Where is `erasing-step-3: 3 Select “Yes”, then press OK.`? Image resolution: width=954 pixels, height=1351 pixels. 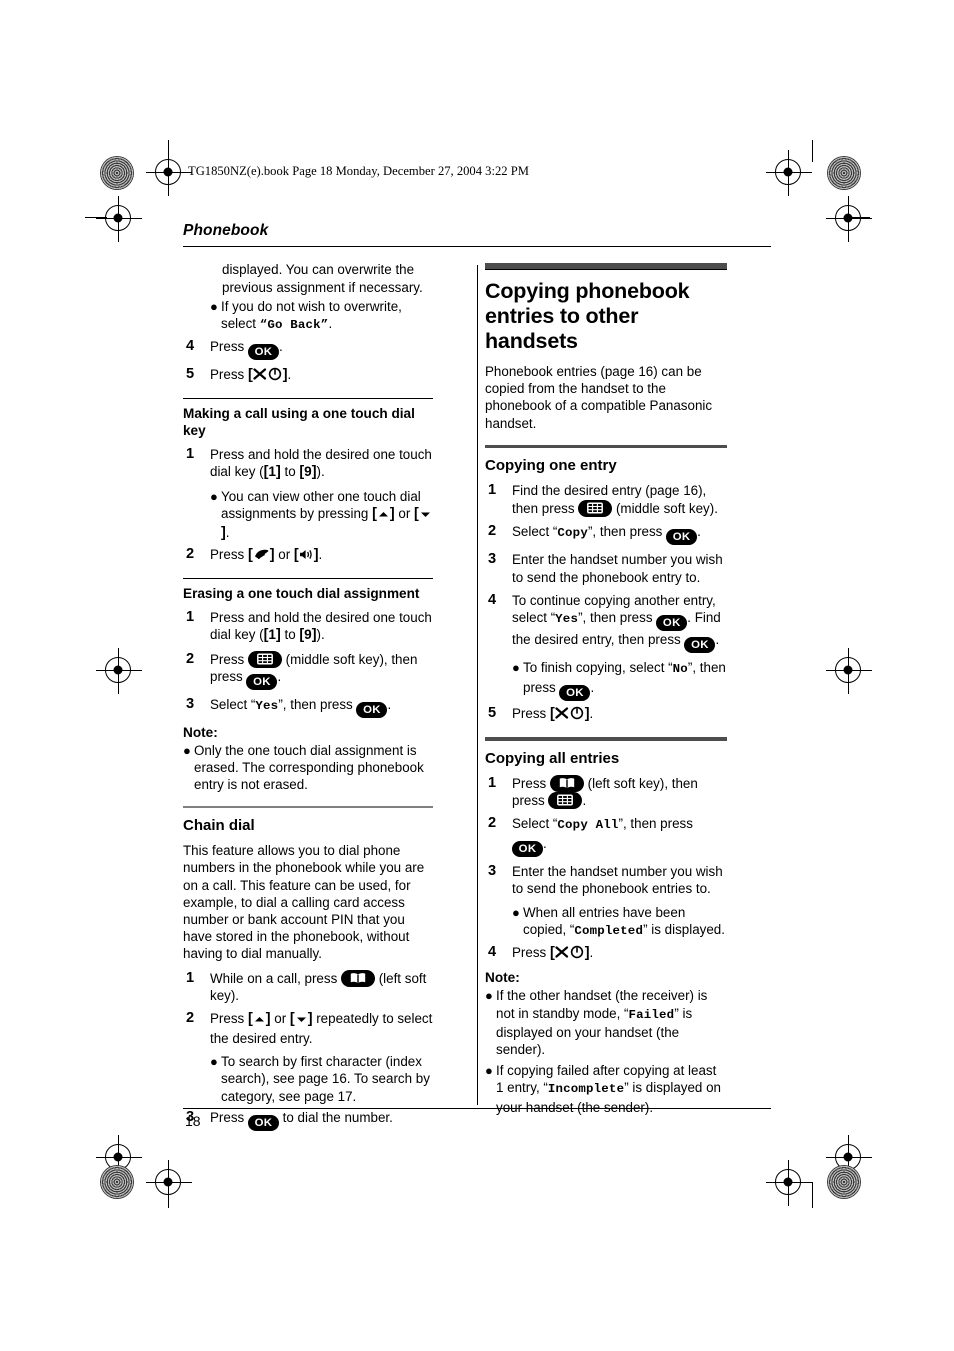 erasing-step-3: 3 Select “Yes”, then press OK. is located at coordinates (308, 707).